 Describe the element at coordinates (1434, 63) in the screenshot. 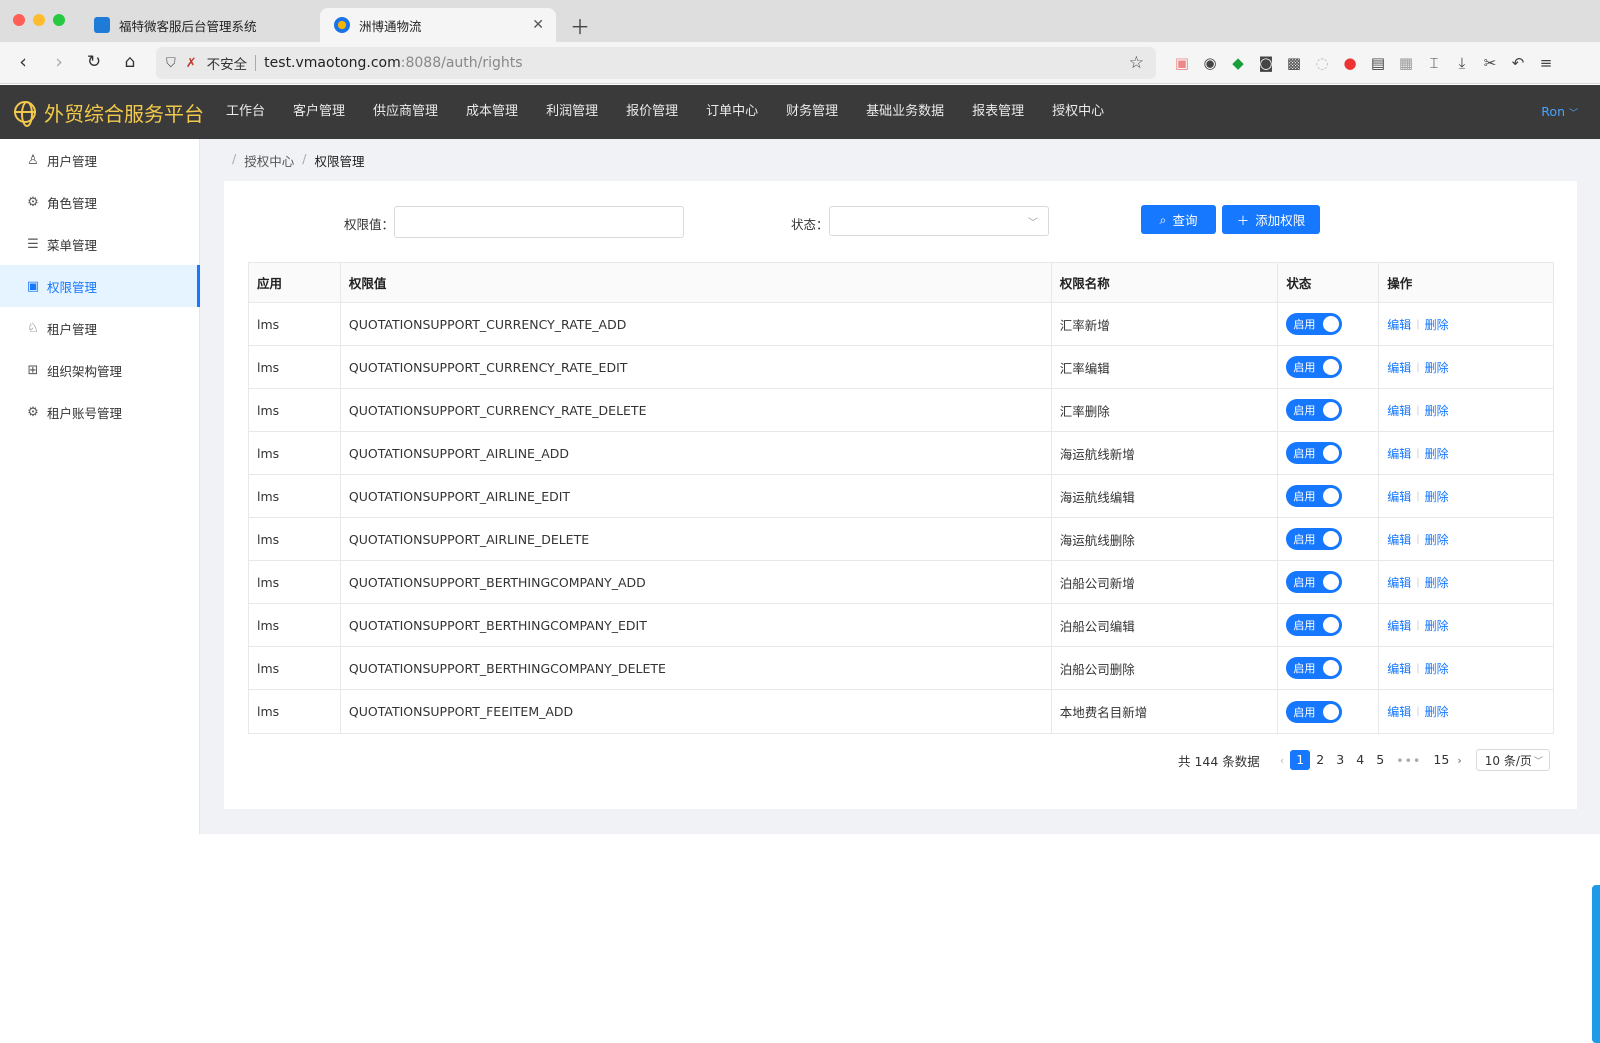

I see `extension-icon: ⌶` at that location.